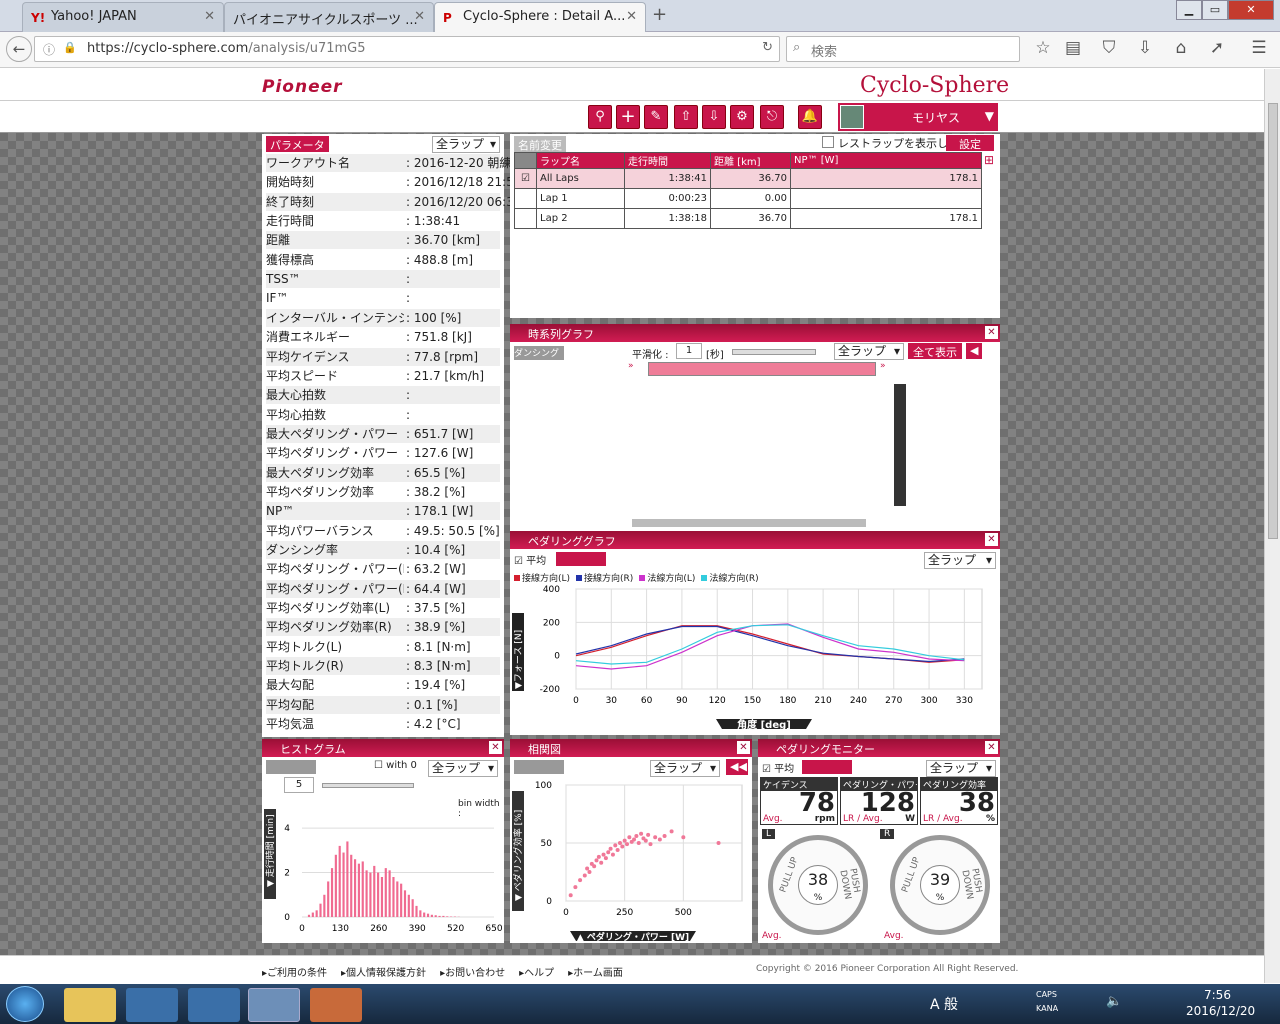 Image resolution: width=1280 pixels, height=1024 pixels. Describe the element at coordinates (90, 1005) in the screenshot. I see `explorer-icon` at that location.